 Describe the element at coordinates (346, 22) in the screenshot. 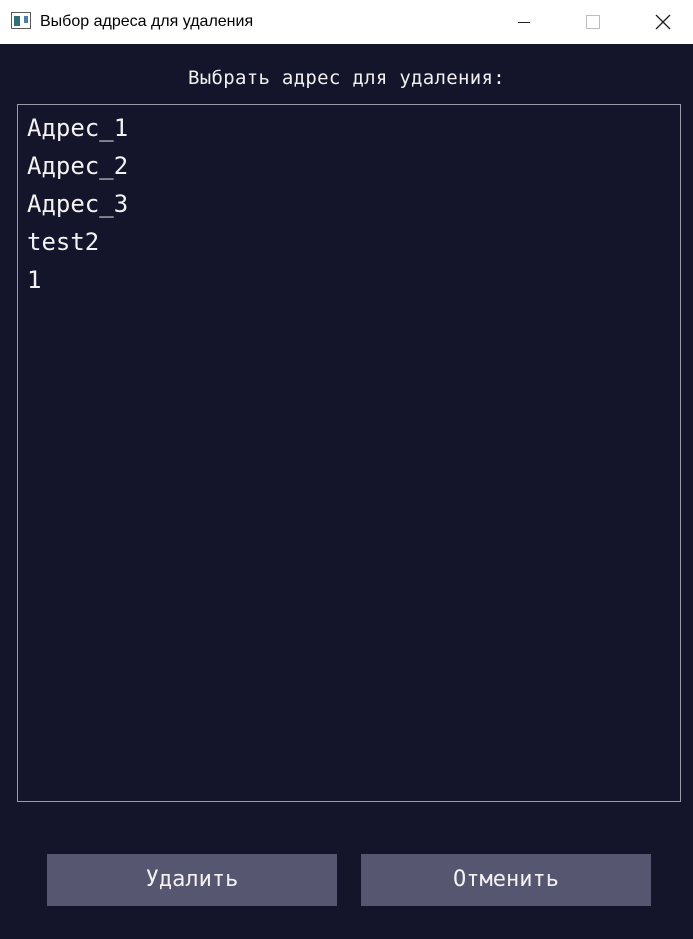

I see `title-bar: Выбор адреса для удаления` at that location.